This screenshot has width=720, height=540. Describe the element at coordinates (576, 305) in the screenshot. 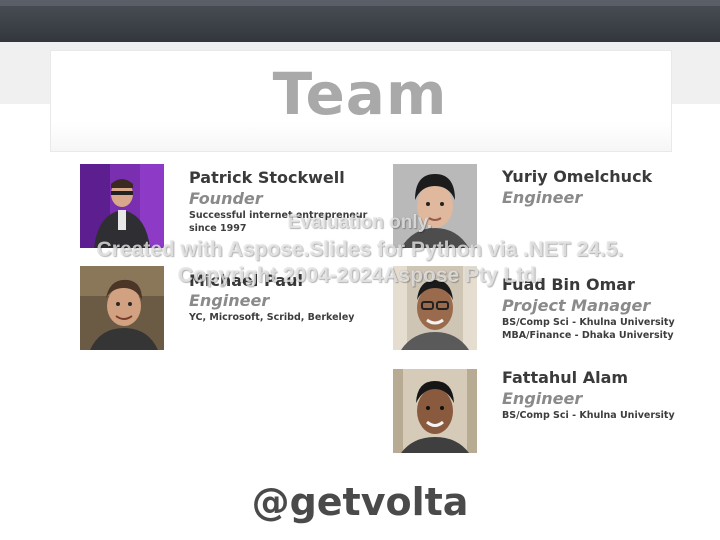

I see `member-role: Project Manager` at that location.